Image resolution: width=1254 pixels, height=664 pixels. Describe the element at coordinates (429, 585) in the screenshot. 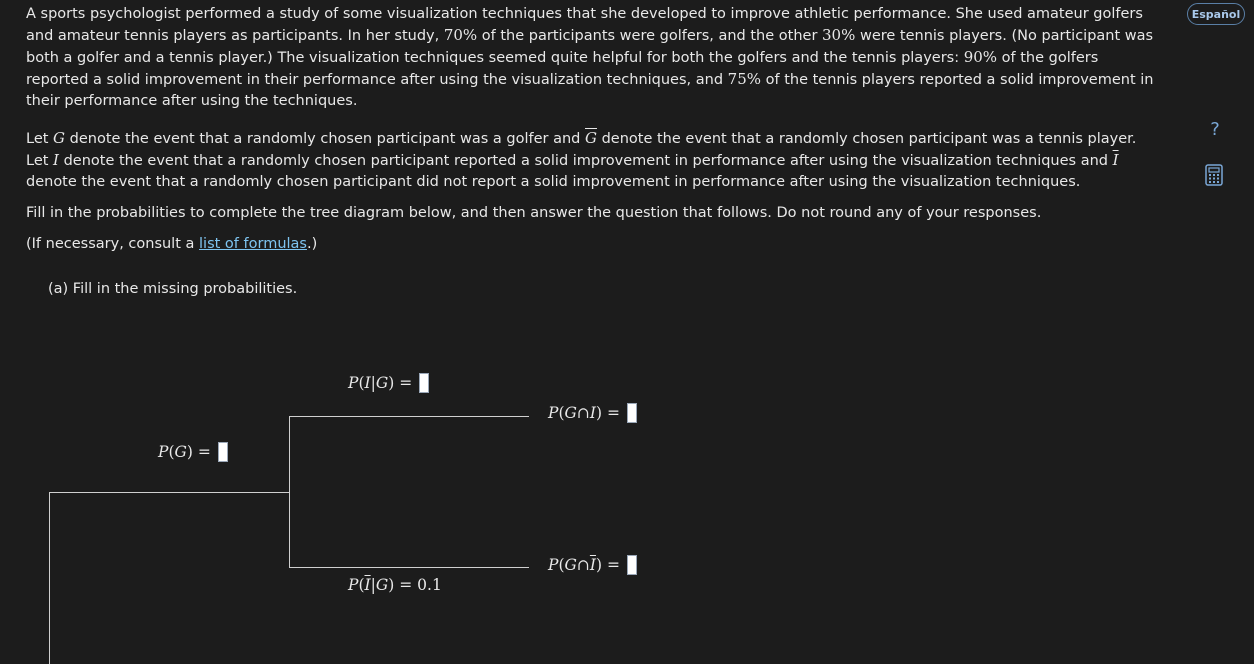

I see `prob-ibar-given-g-value: 0.1` at that location.